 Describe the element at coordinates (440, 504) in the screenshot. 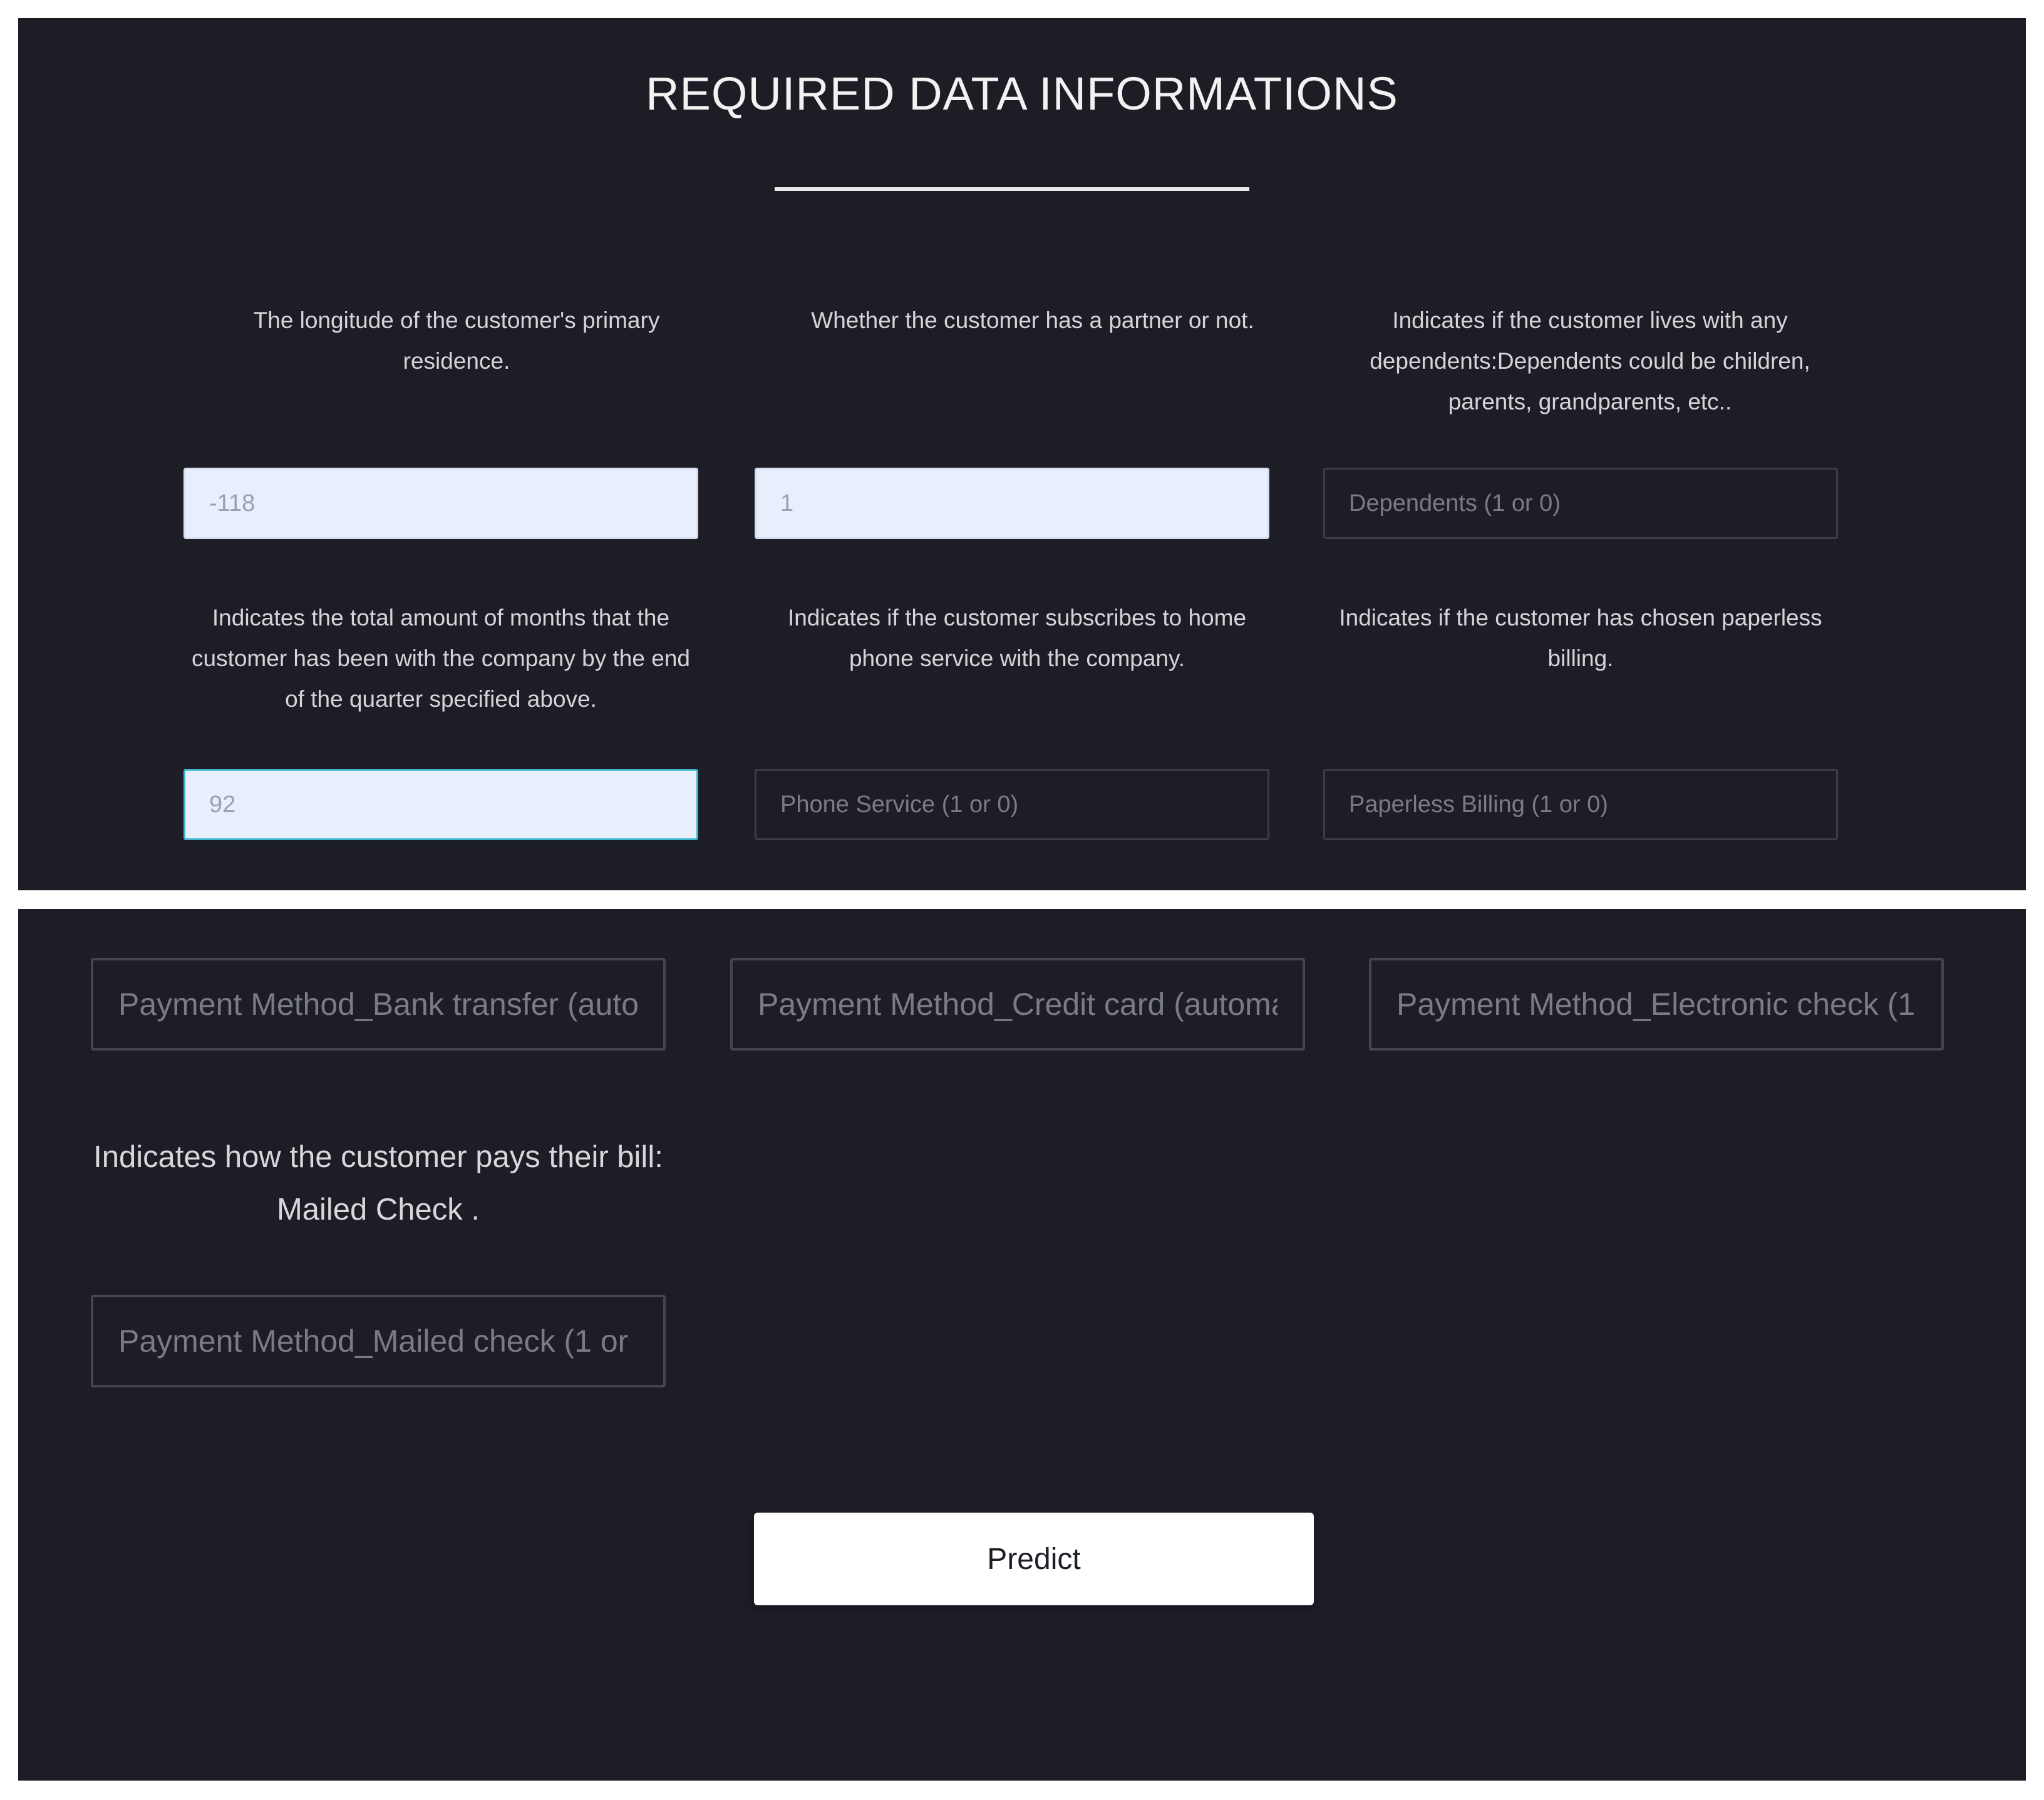

I see `longitude-input` at that location.